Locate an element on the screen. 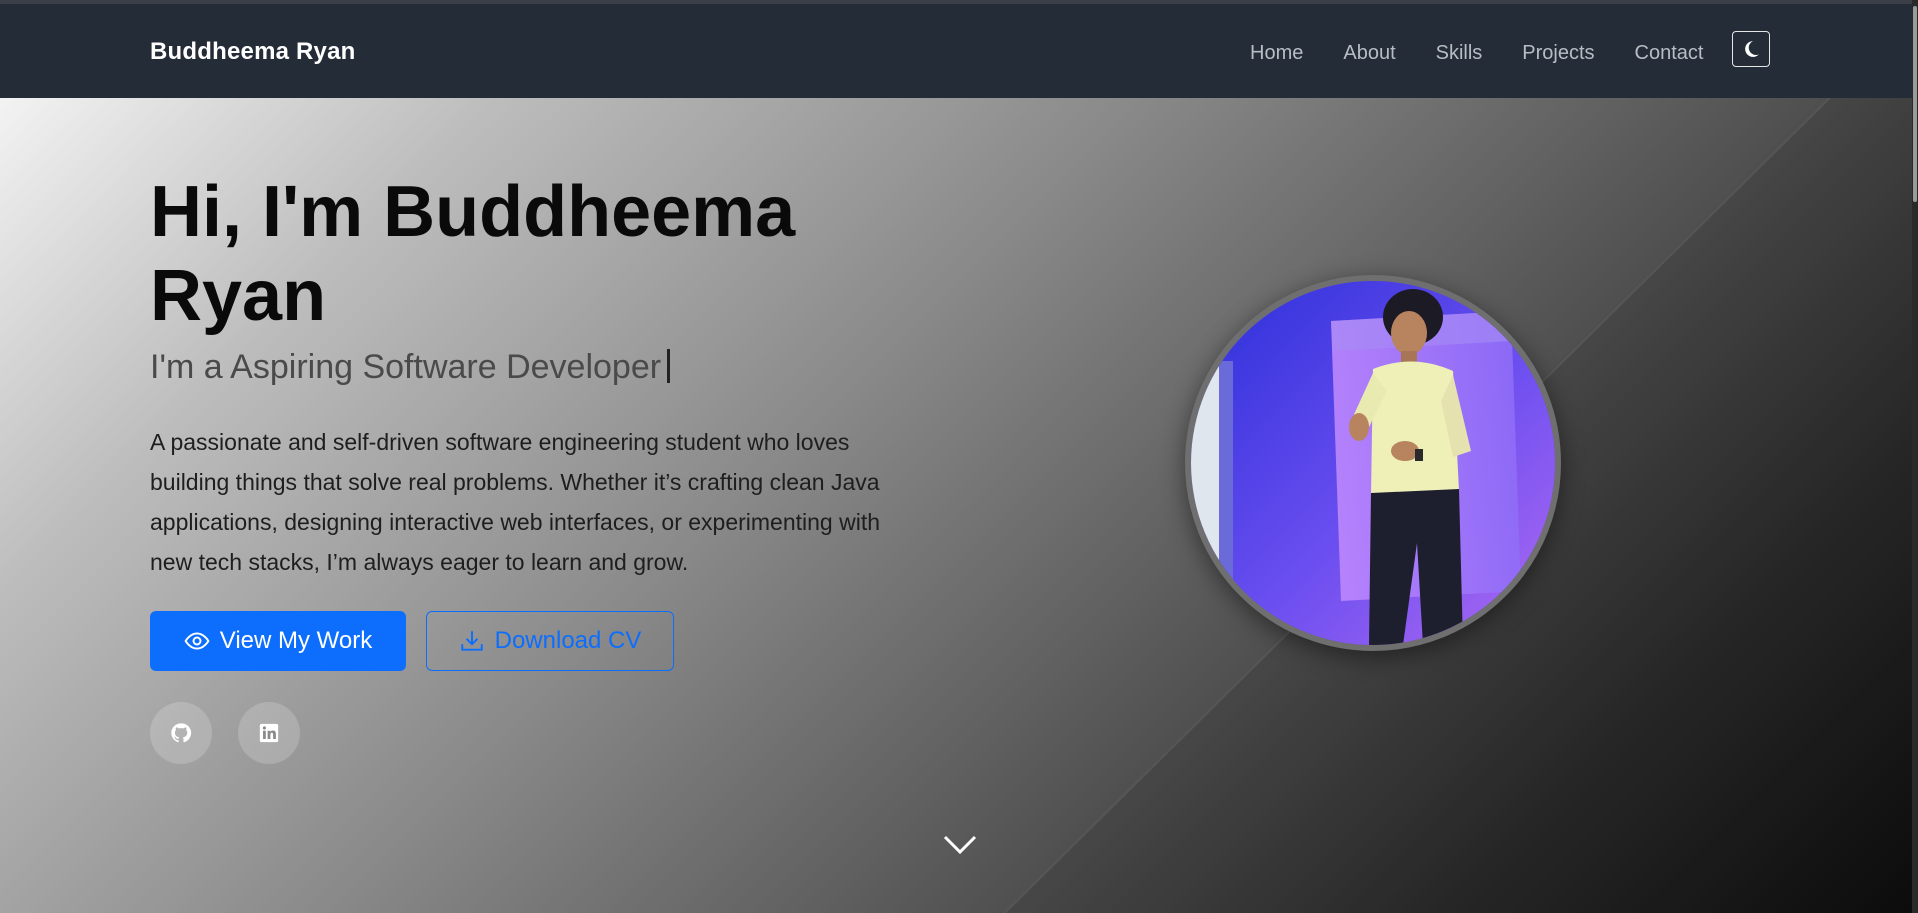 This screenshot has width=1918, height=913. view-my-work-button: View My Work is located at coordinates (278, 641).